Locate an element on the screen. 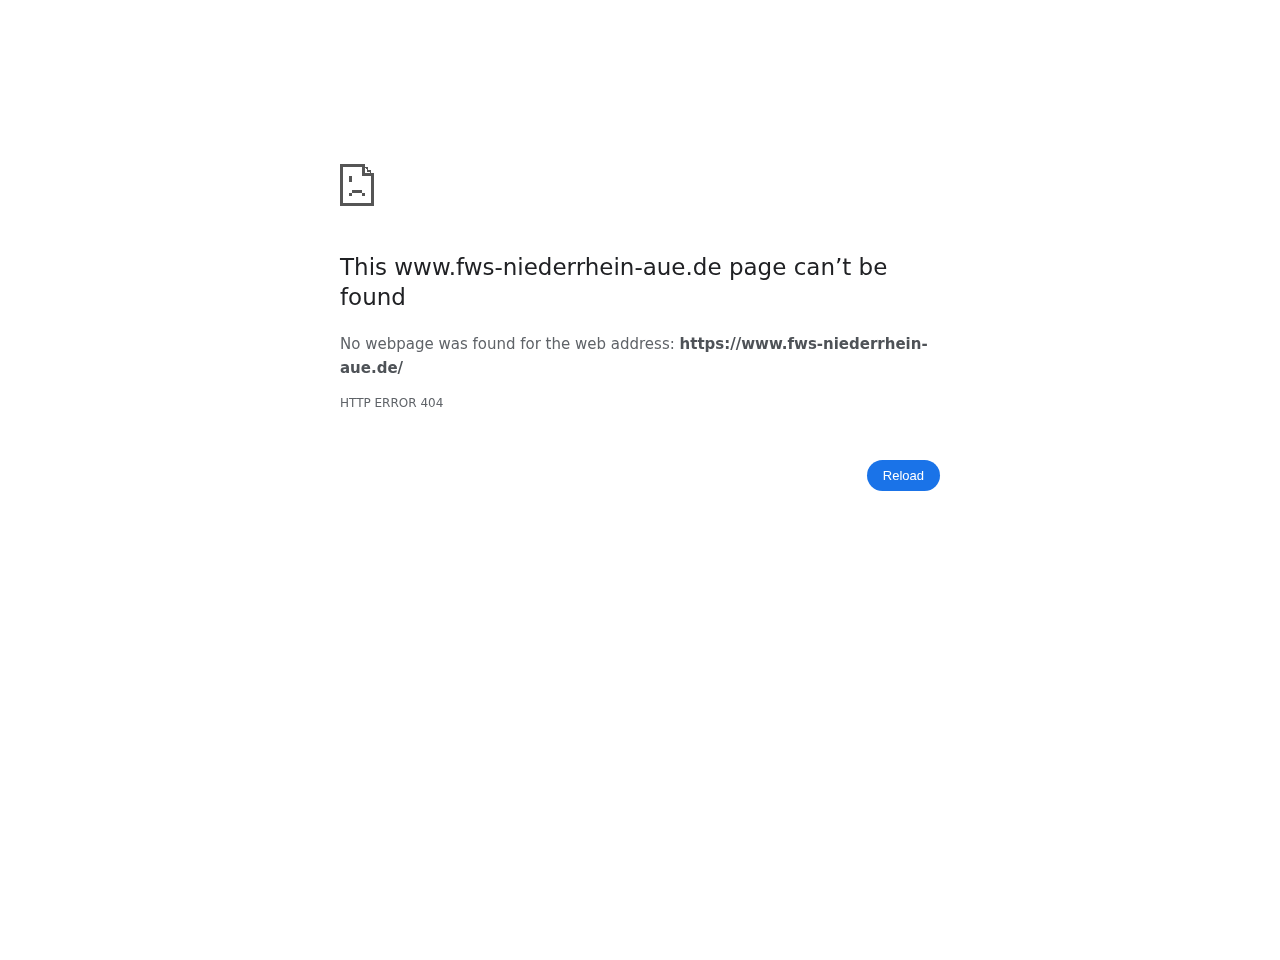  error-message: No webpage was found for the web address: https://www.fws-niederrhein-aue.de/ is located at coordinates (634, 356).